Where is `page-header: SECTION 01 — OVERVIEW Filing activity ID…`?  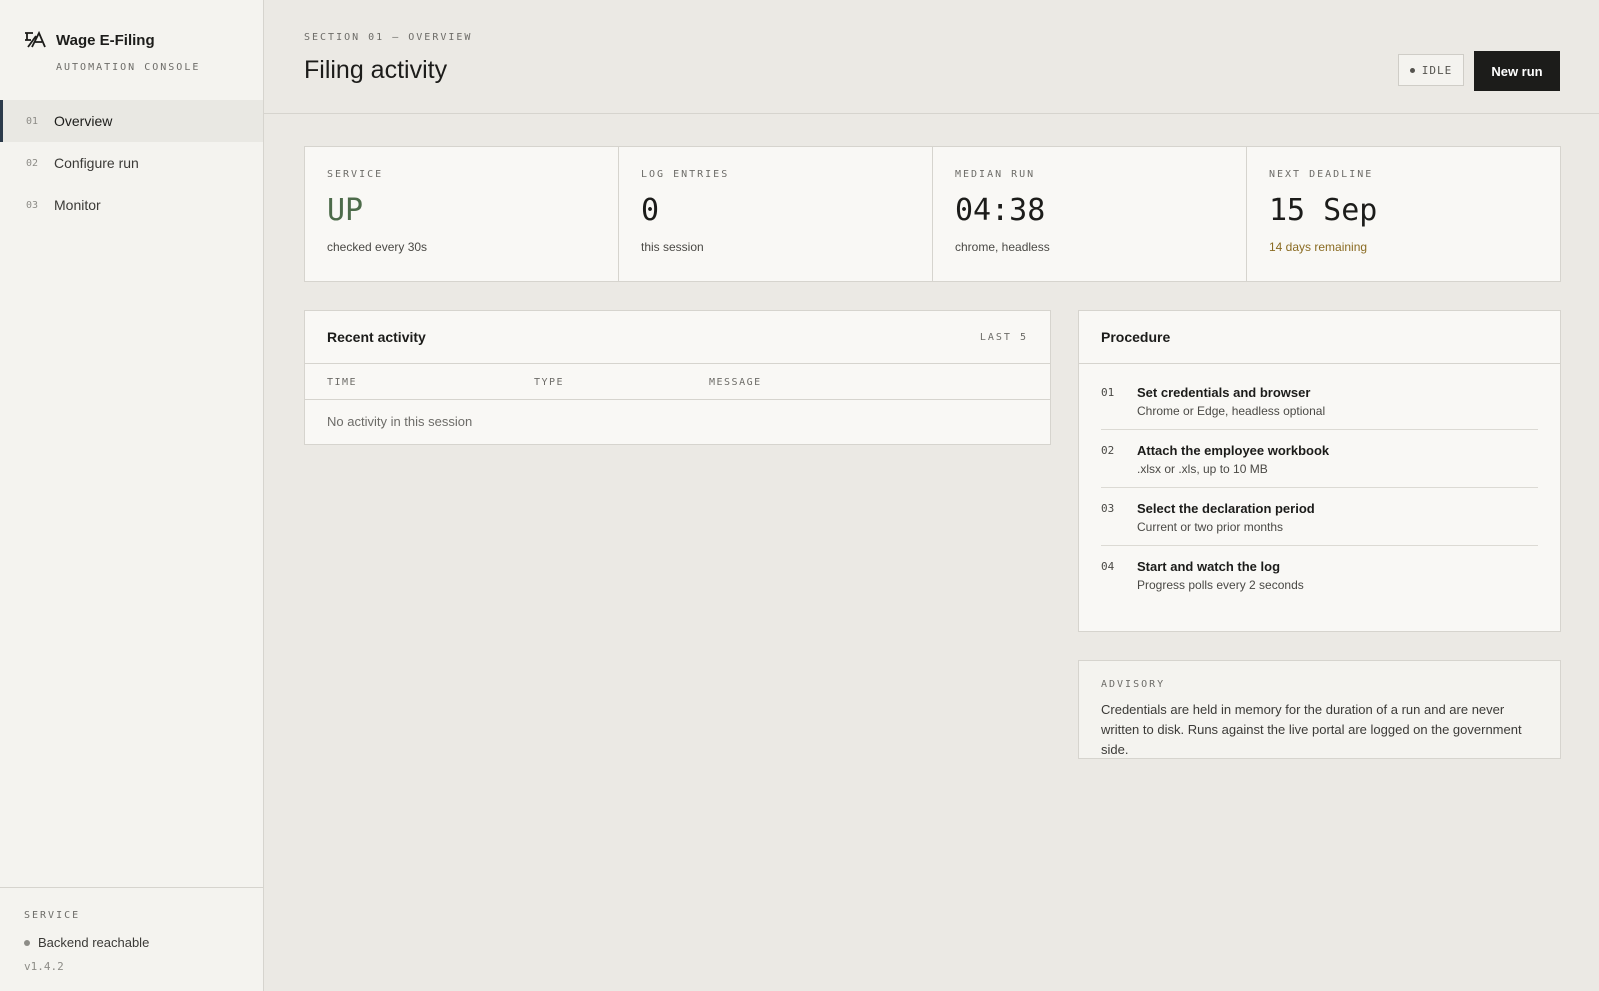
page-header: SECTION 01 — OVERVIEW Filing activity ID… is located at coordinates (931, 57).